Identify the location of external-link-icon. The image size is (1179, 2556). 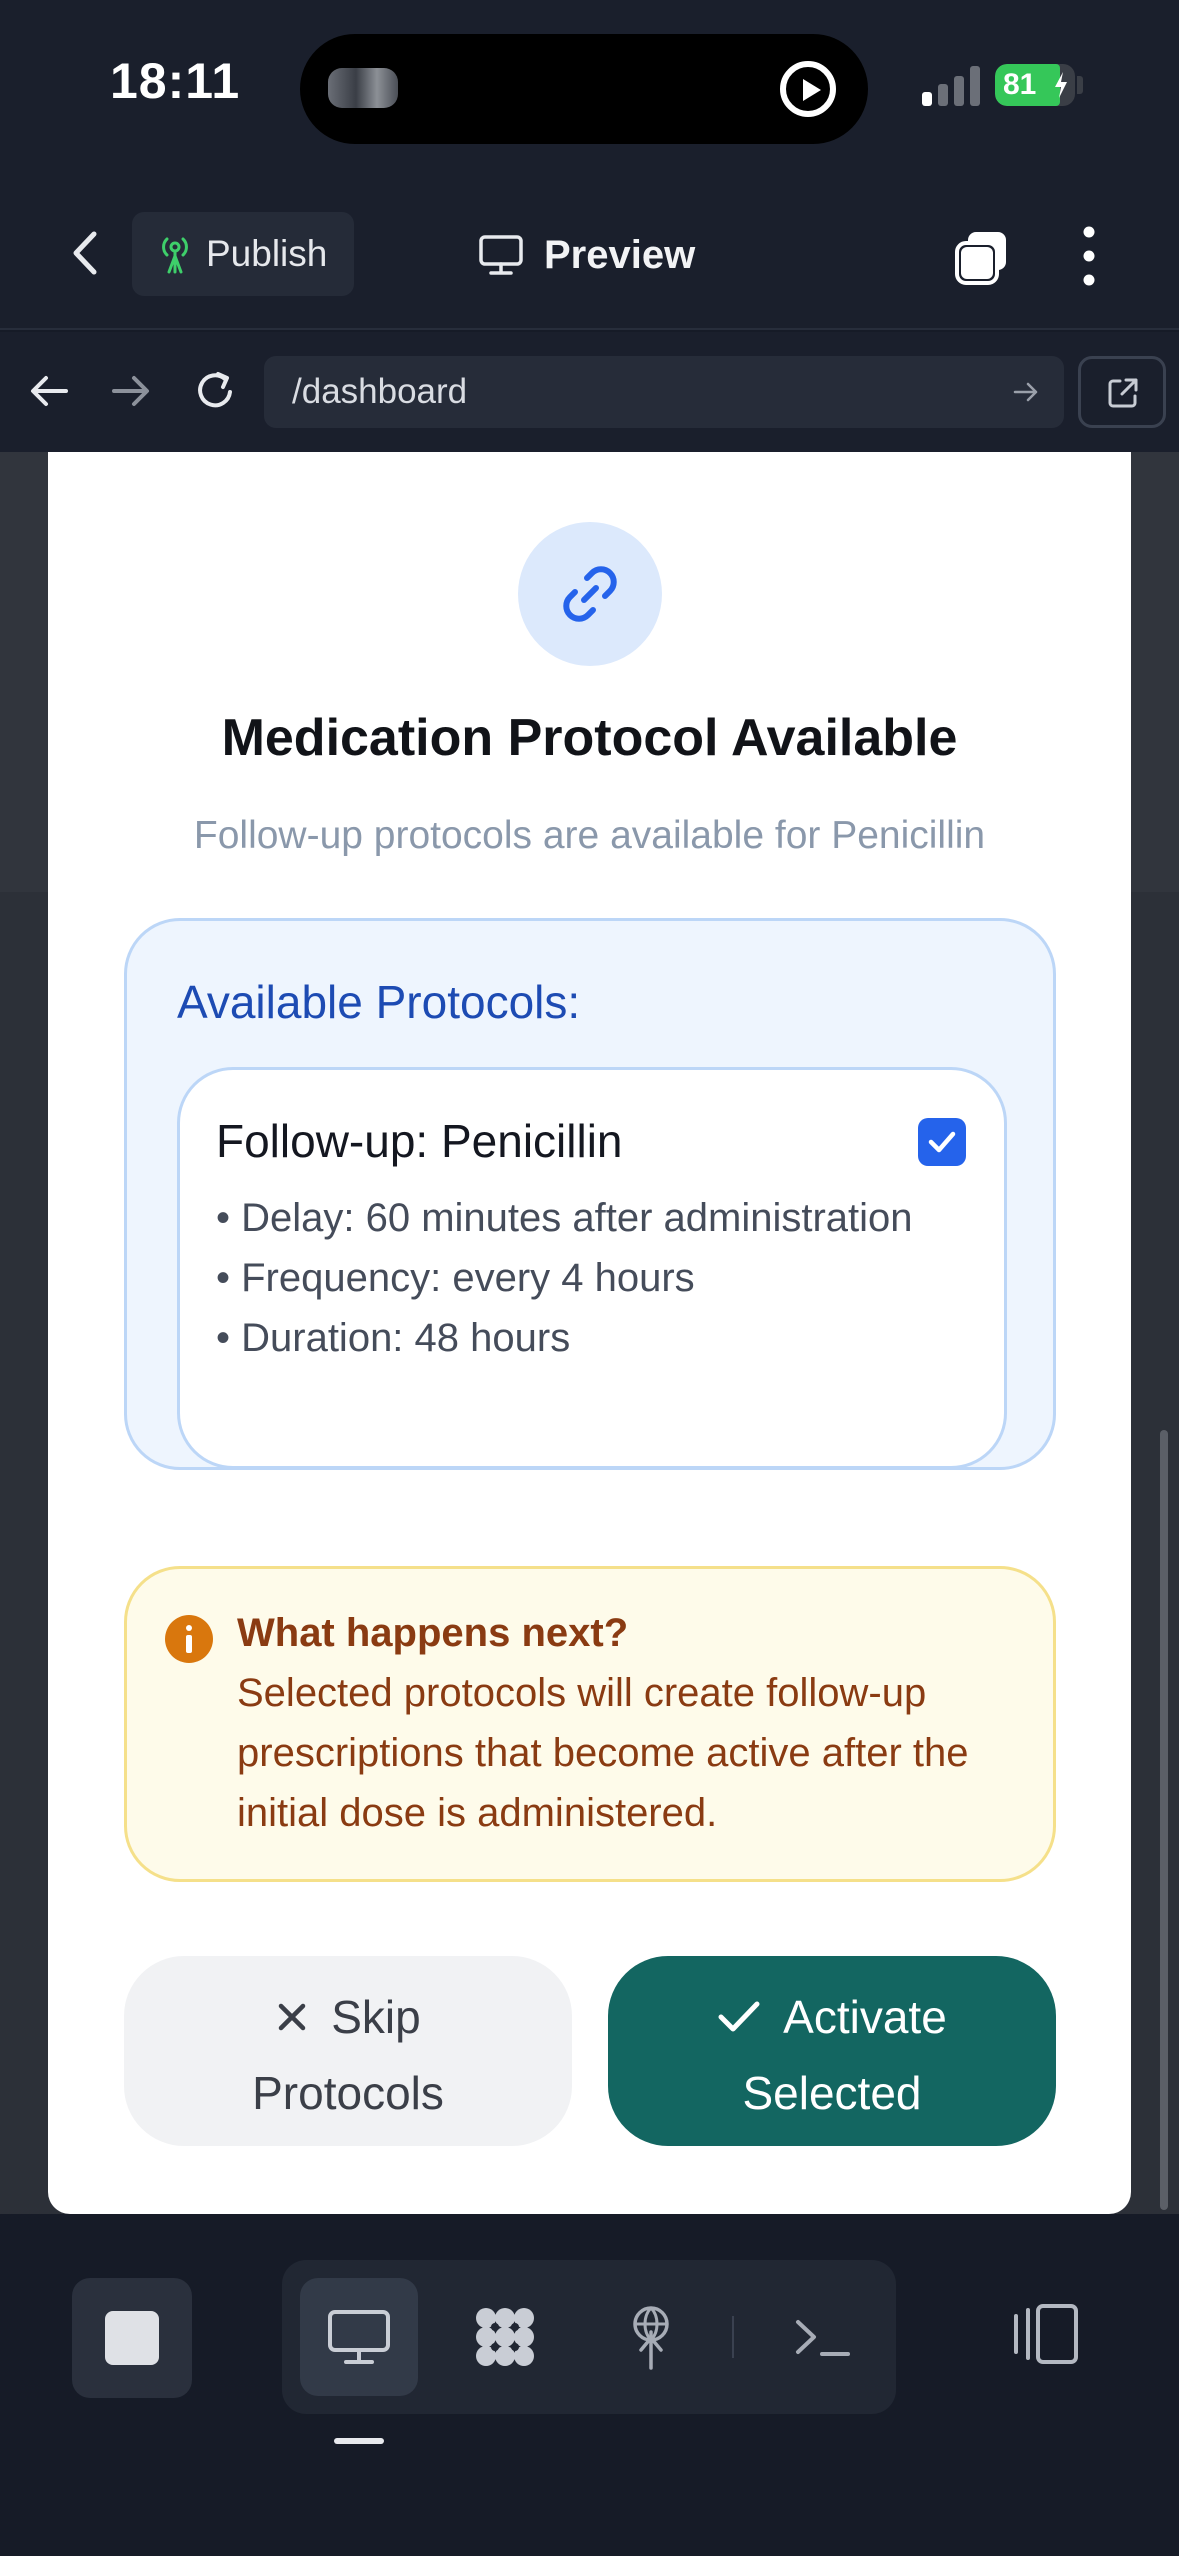
(1123, 393).